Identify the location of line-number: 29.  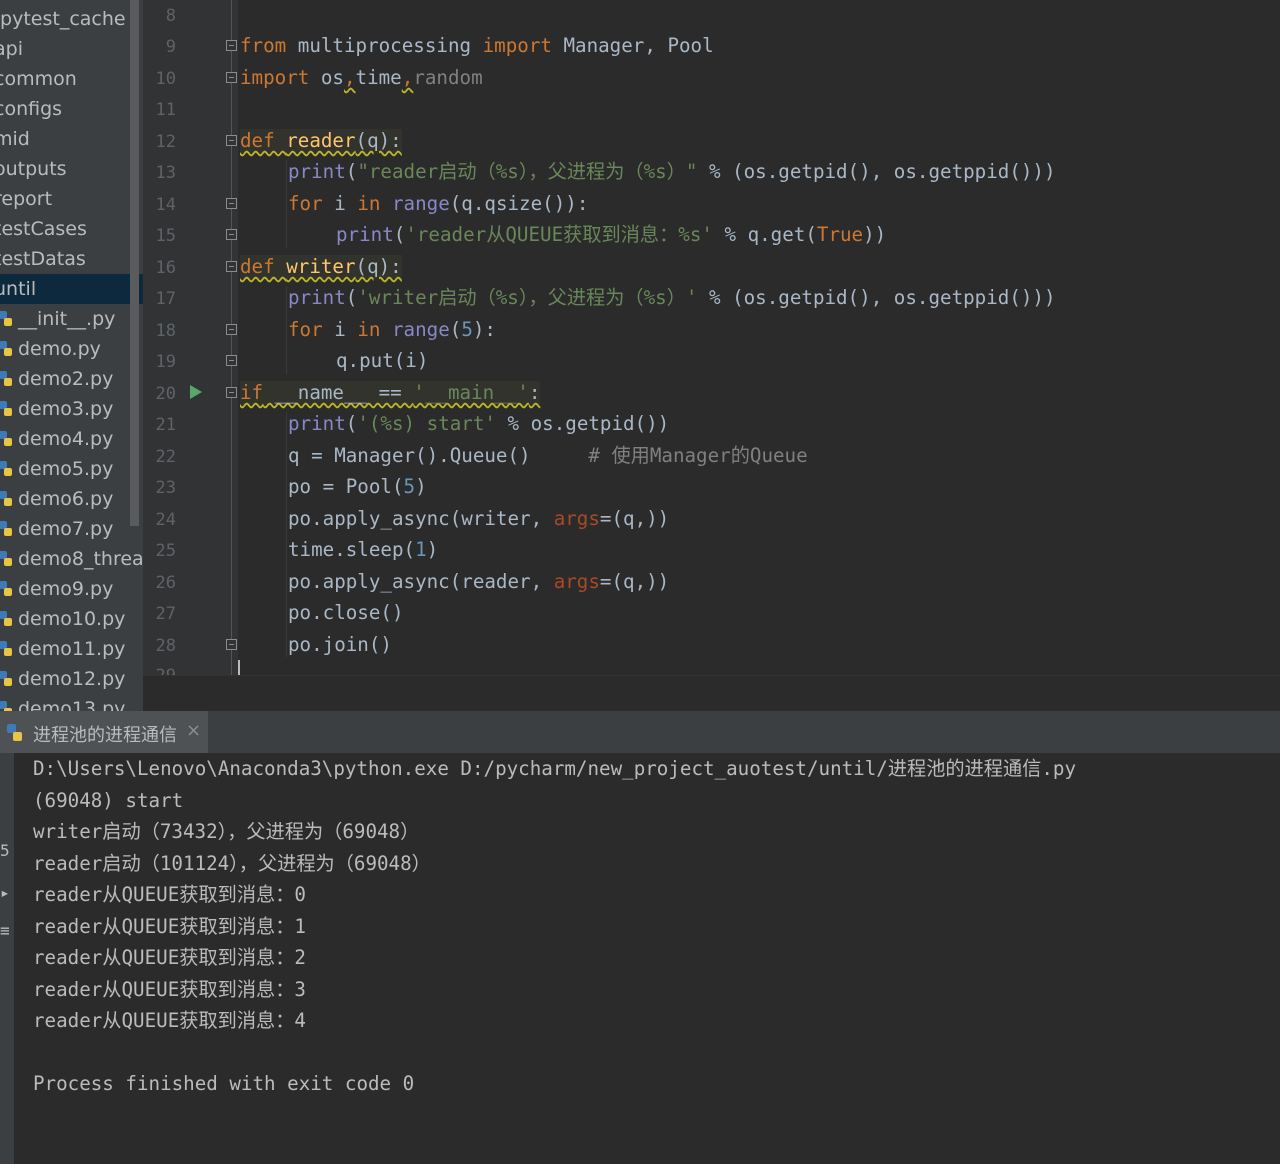
(159, 670).